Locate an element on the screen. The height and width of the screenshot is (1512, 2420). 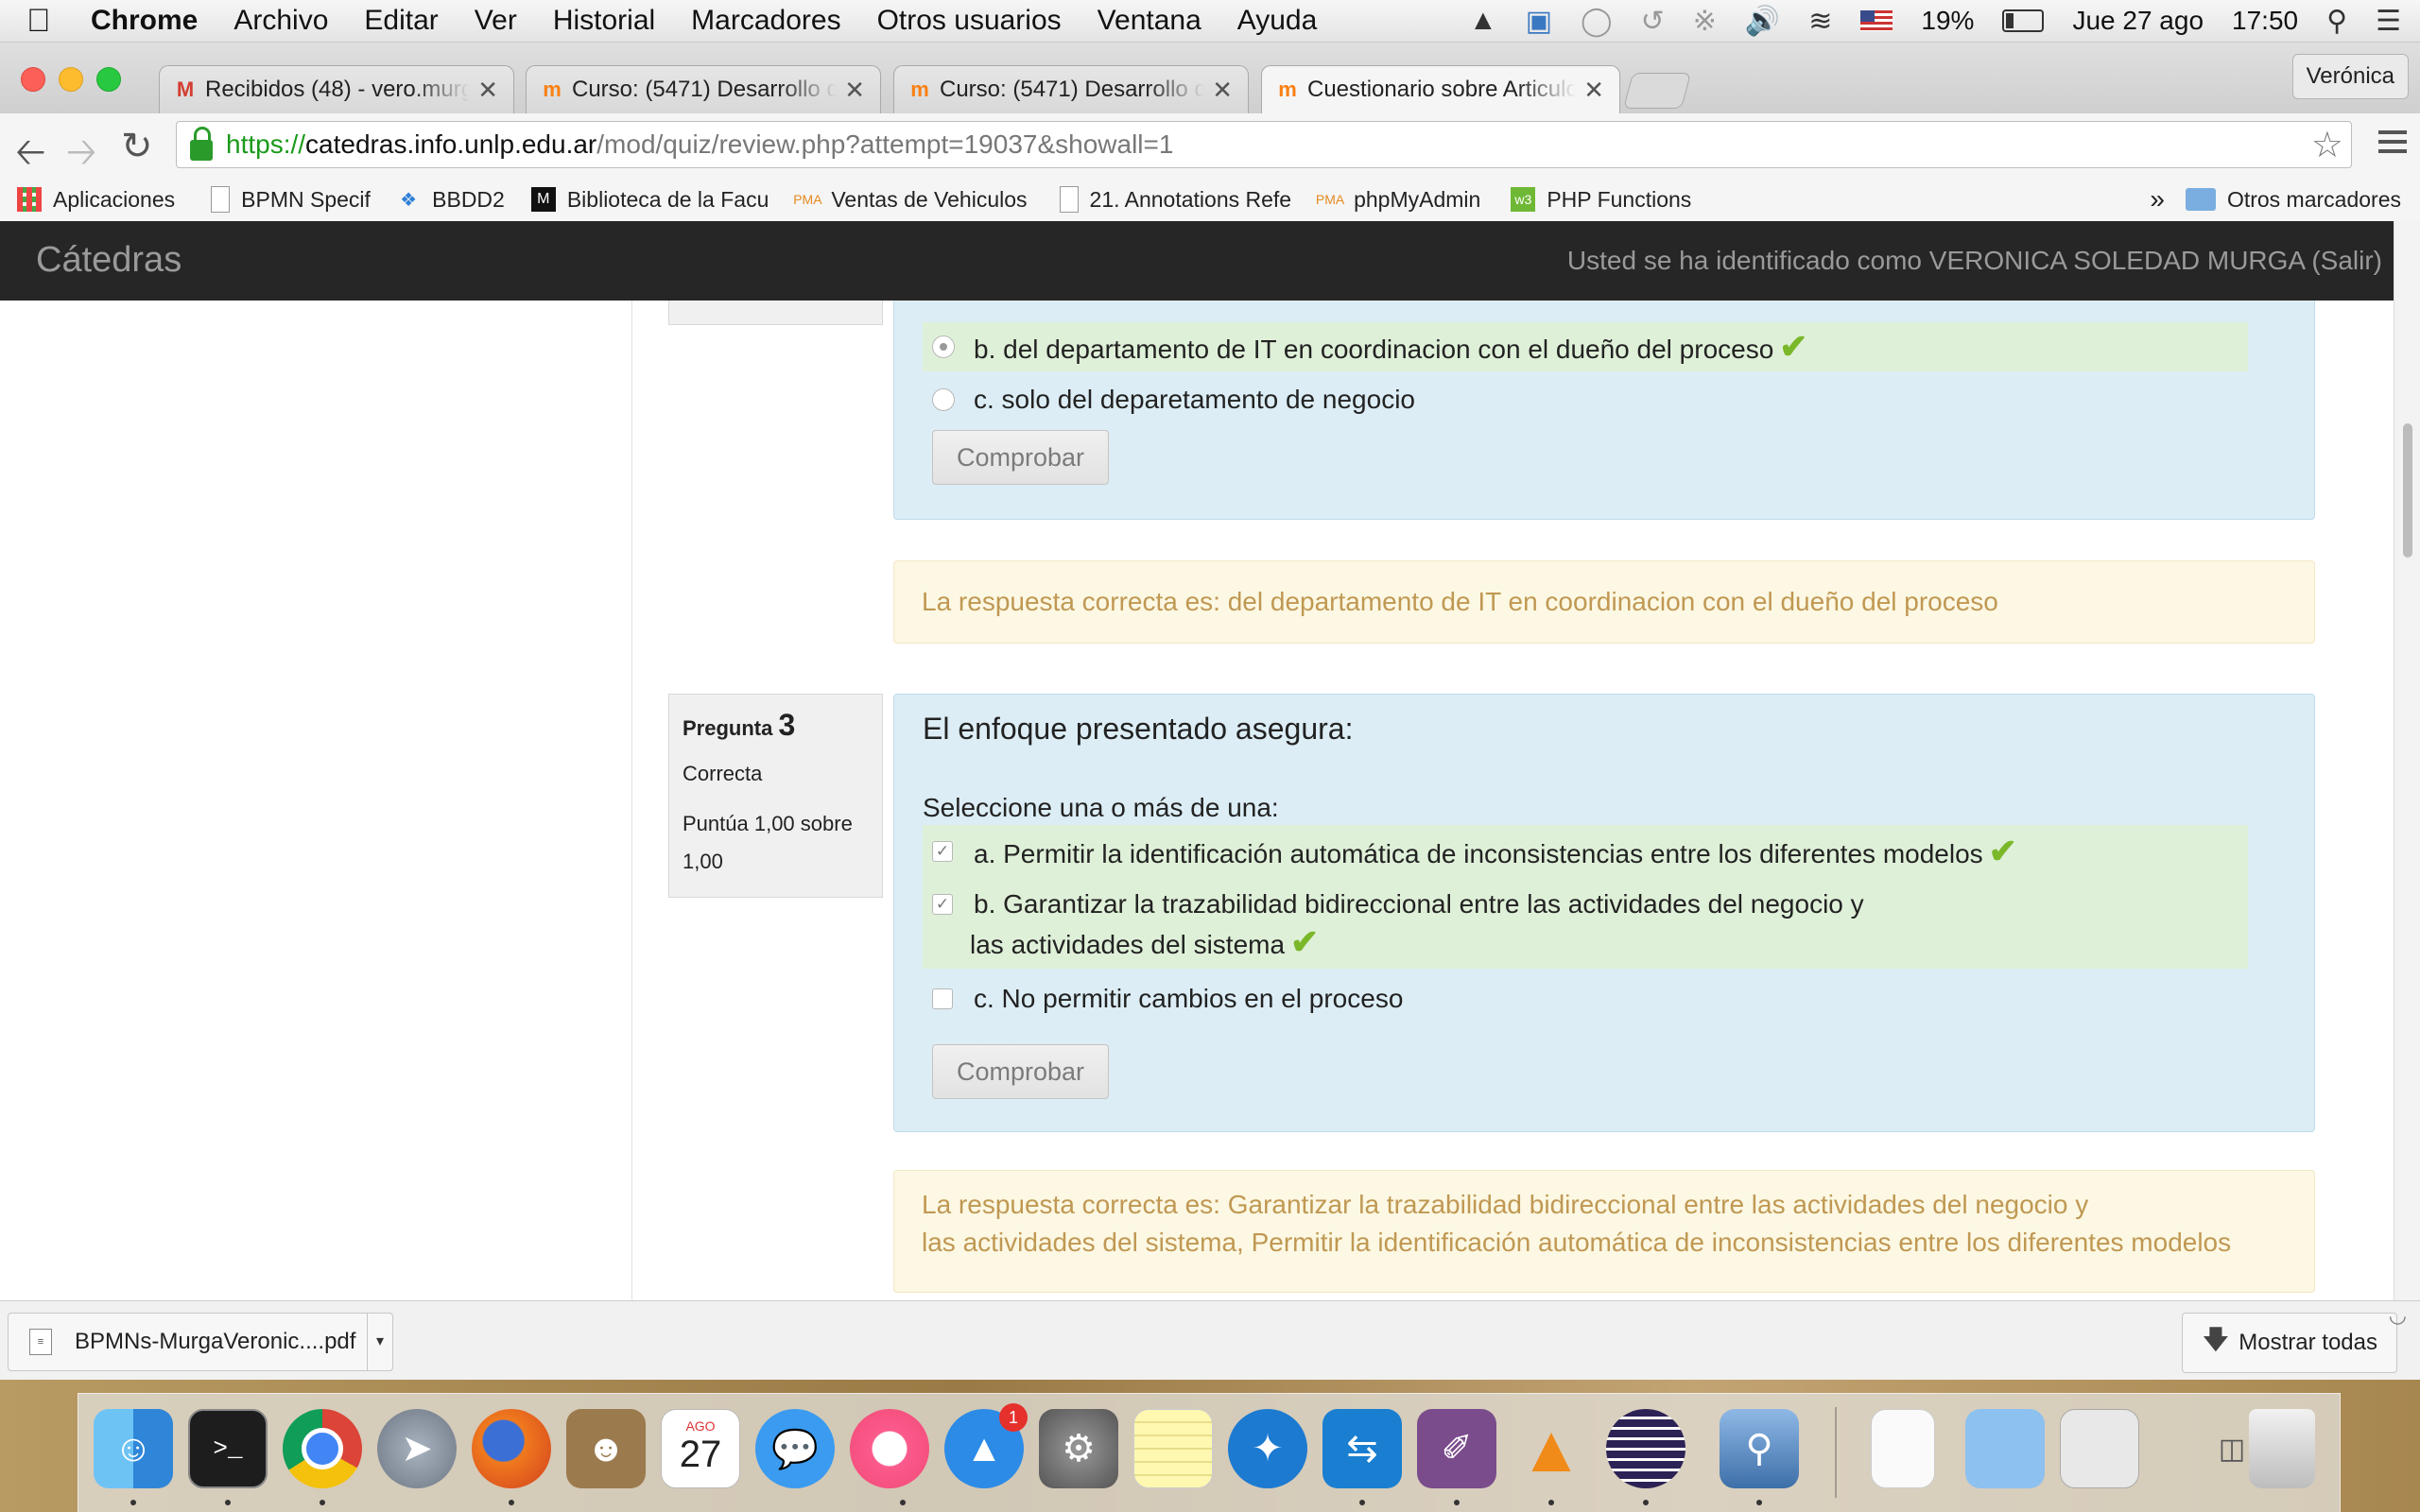
menu-item-marcadores: Marcadores is located at coordinates (765, 21).